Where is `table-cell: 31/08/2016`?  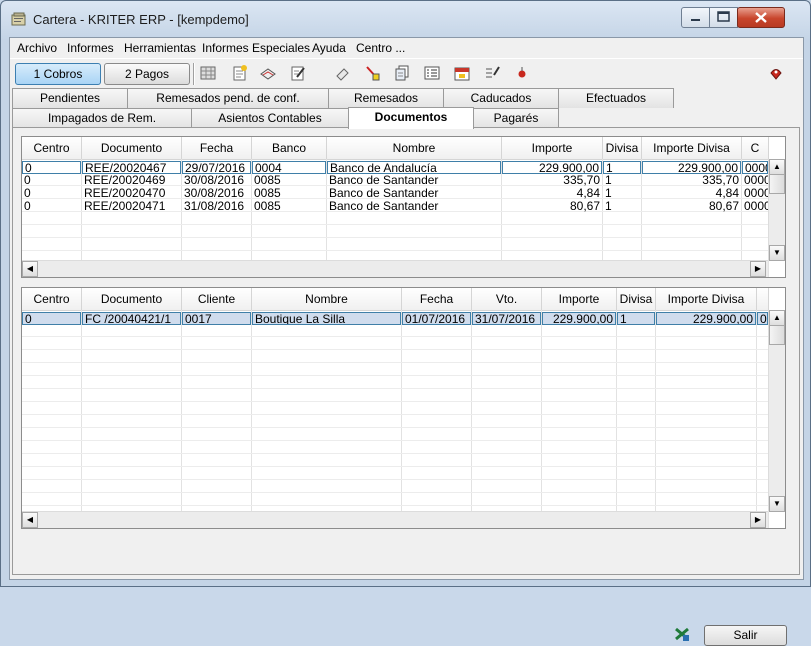 table-cell: 31/08/2016 is located at coordinates (216, 206).